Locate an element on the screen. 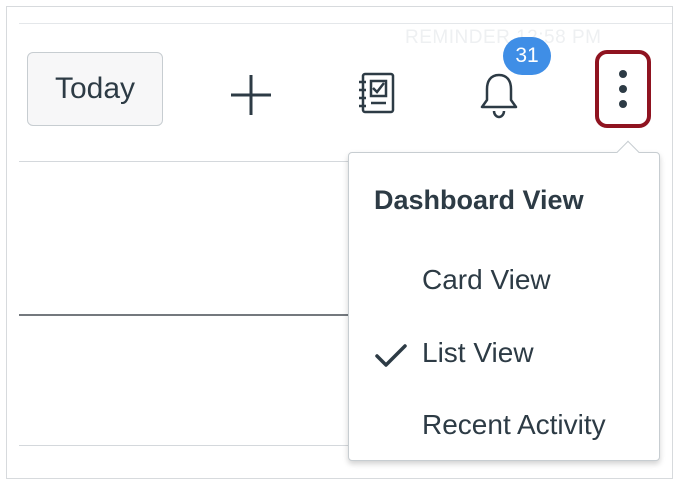 The image size is (681, 485). menu-item-label: Recent Activity is located at coordinates (514, 424).